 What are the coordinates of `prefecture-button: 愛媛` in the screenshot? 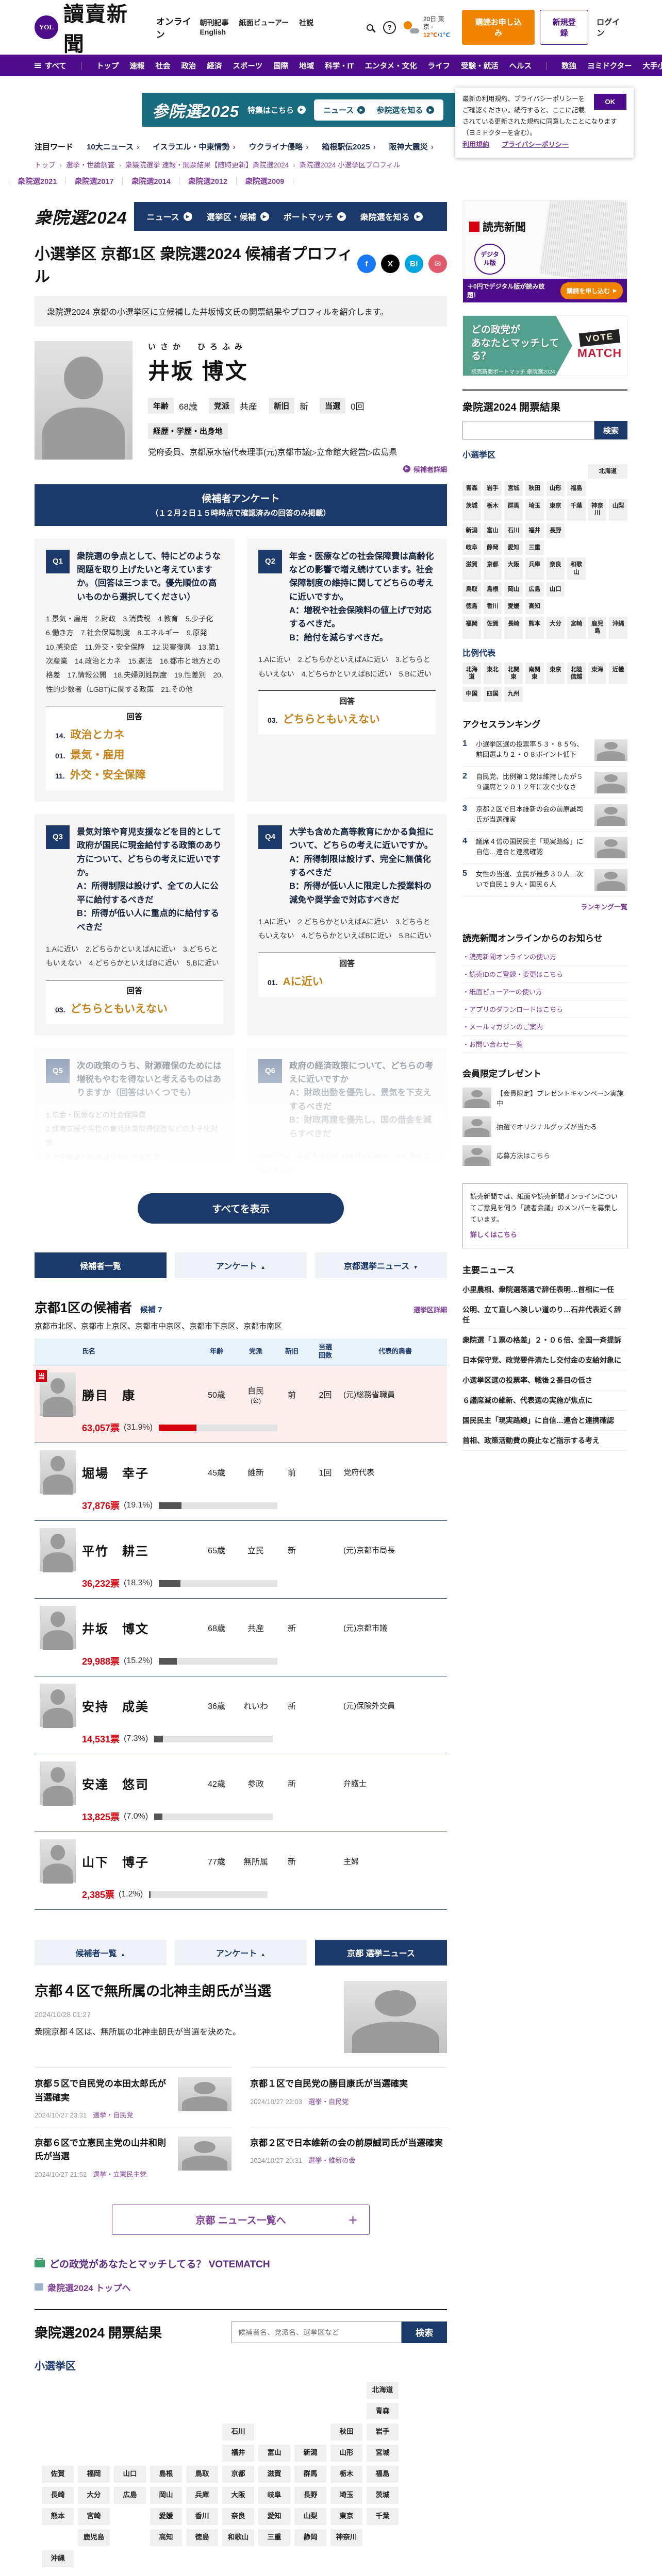 It's located at (166, 2516).